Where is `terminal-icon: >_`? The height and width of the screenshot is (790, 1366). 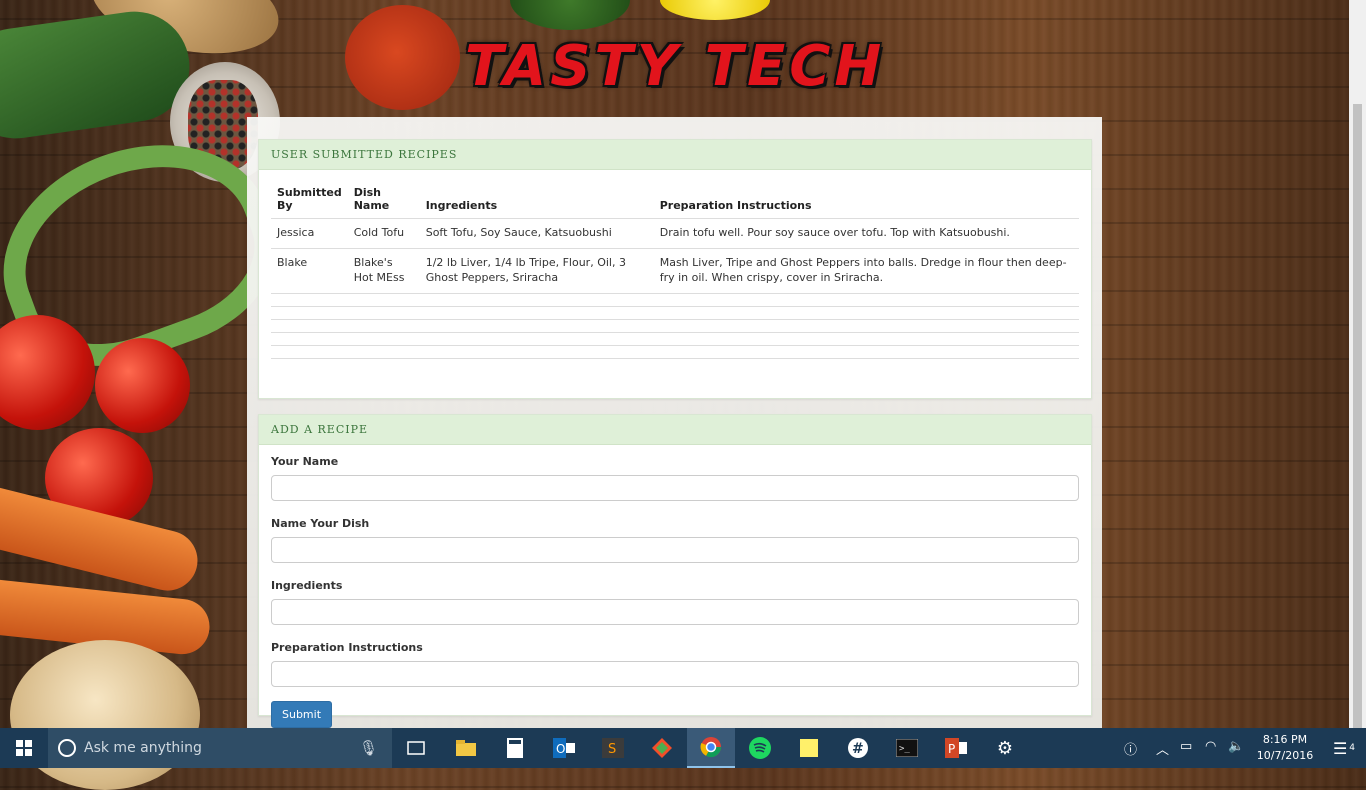 terminal-icon: >_ is located at coordinates (907, 748).